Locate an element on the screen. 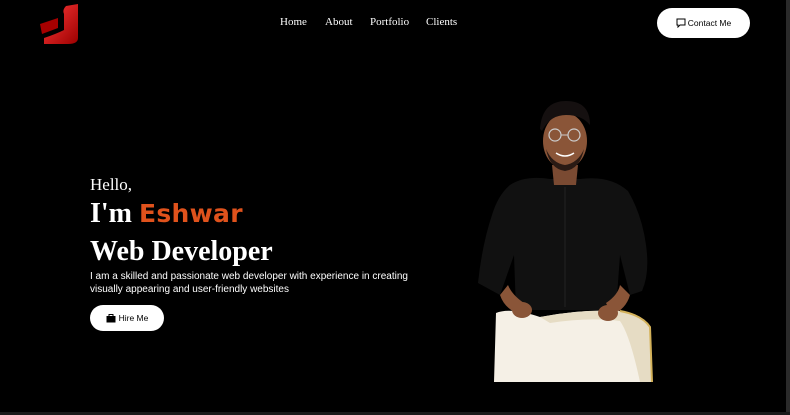 The image size is (790, 415). nav-home: Home is located at coordinates (293, 22).